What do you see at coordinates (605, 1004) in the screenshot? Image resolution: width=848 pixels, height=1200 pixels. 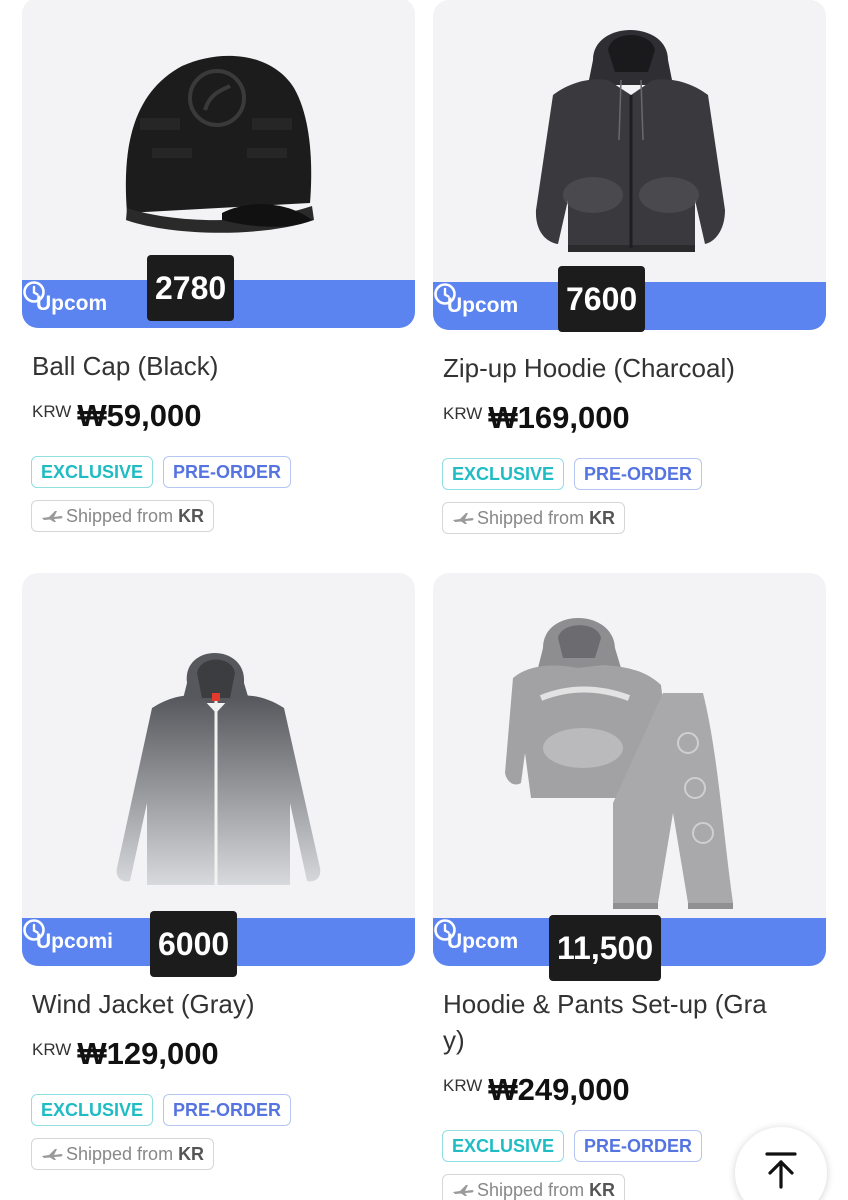 I see `product-title-line: Hoodie & Pants Set-up (Gra` at bounding box center [605, 1004].